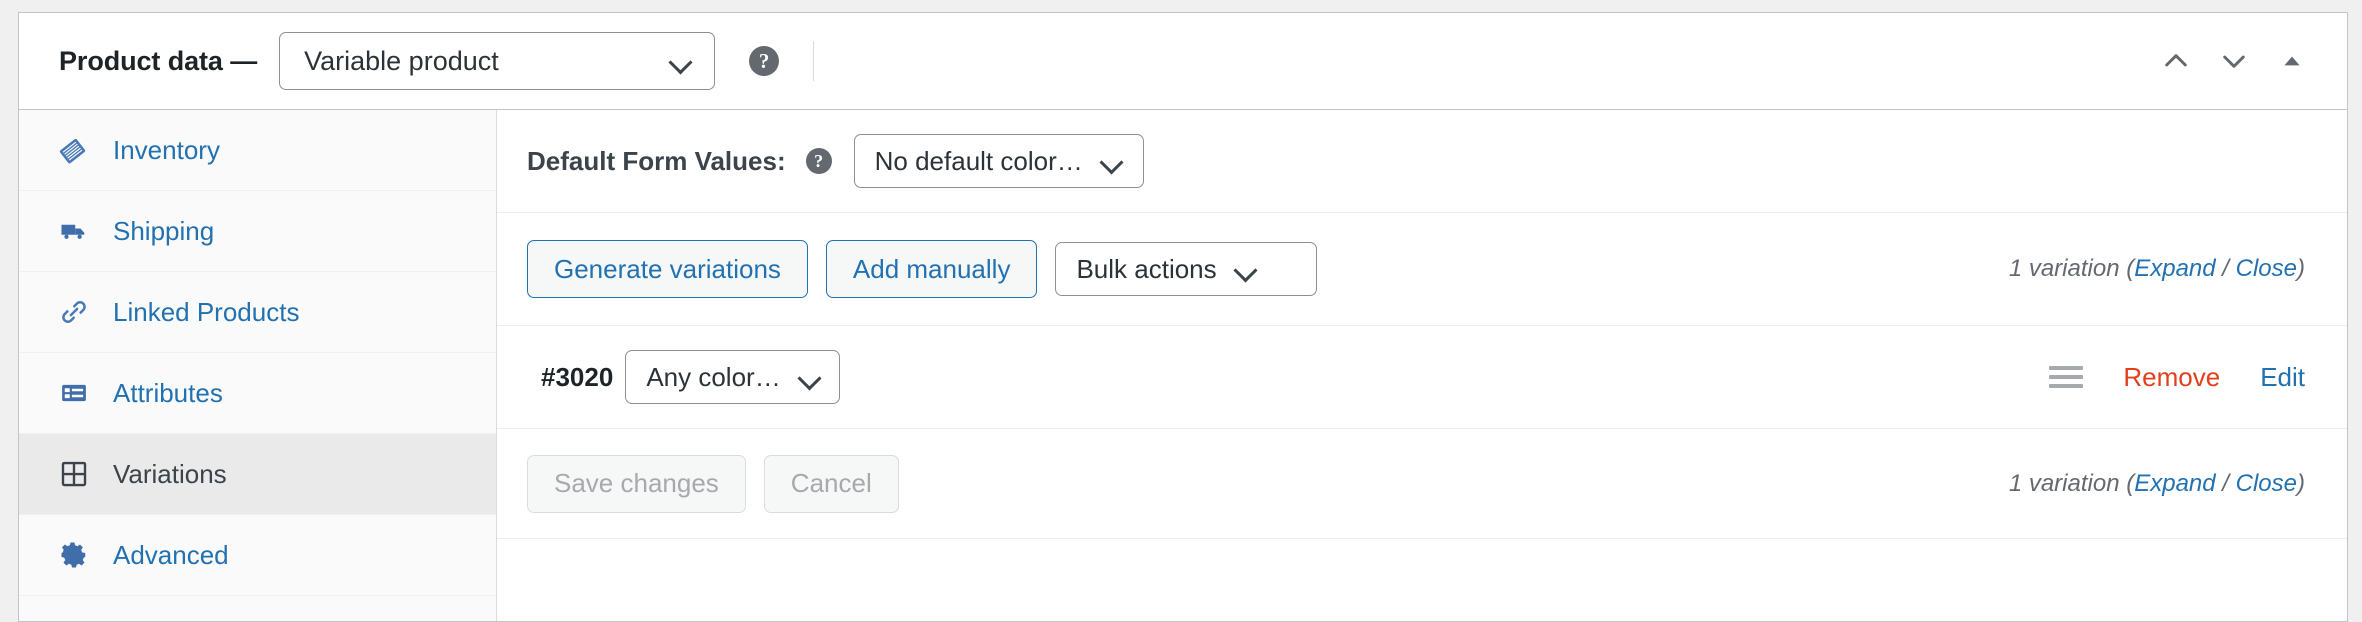 Image resolution: width=2362 pixels, height=622 pixels. What do you see at coordinates (831, 483) in the screenshot?
I see `cancel-button: Cancel` at bounding box center [831, 483].